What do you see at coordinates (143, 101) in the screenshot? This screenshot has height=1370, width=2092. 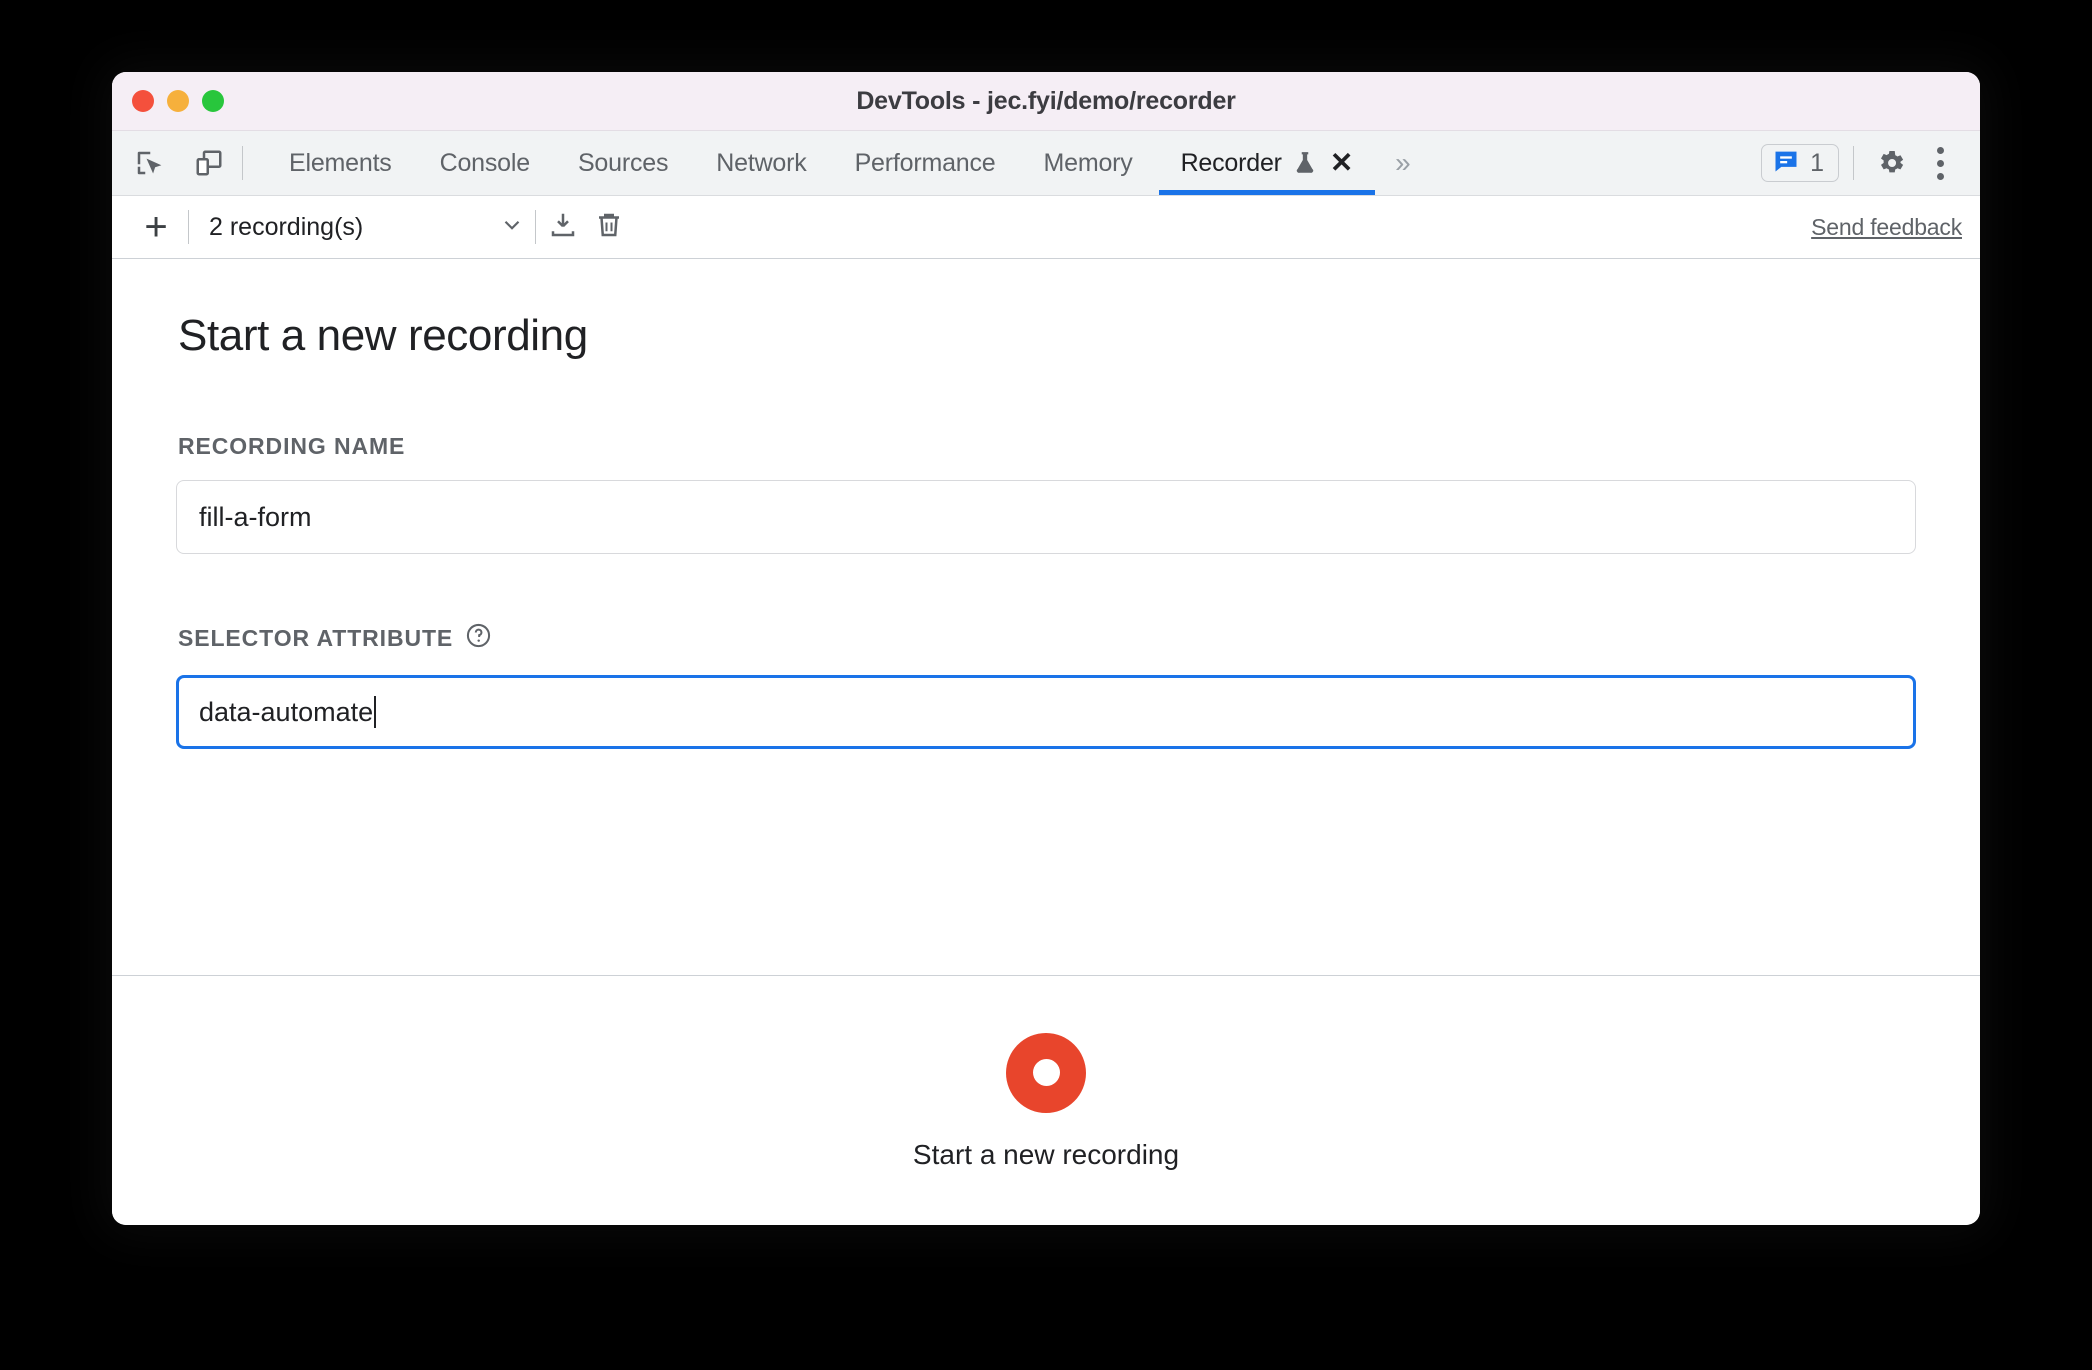 I see `close-window-button` at bounding box center [143, 101].